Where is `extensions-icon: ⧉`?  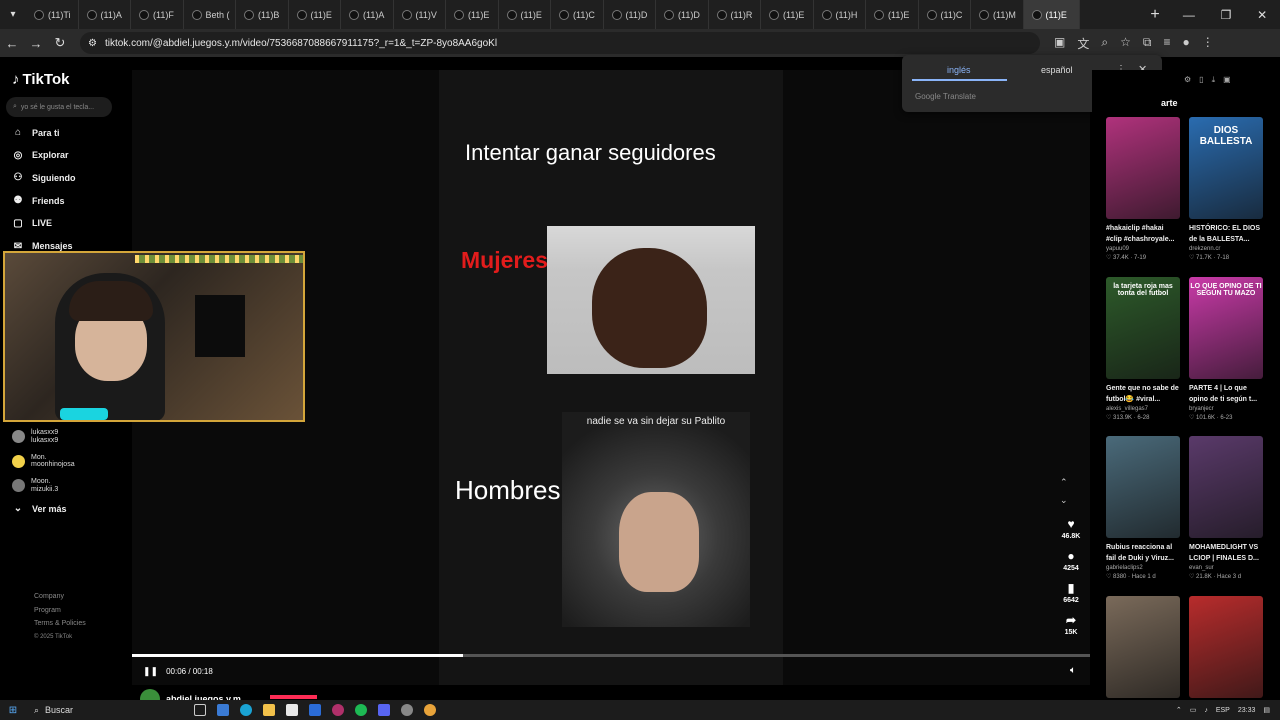 extensions-icon: ⧉ is located at coordinates (1147, 43).